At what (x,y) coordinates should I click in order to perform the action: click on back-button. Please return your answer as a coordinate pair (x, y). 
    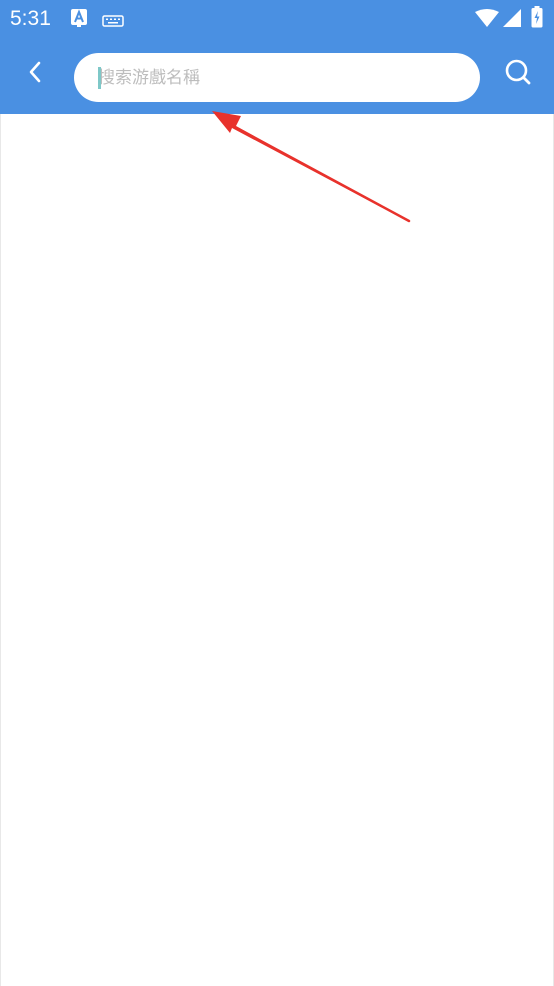
    Looking at the image, I should click on (36, 74).